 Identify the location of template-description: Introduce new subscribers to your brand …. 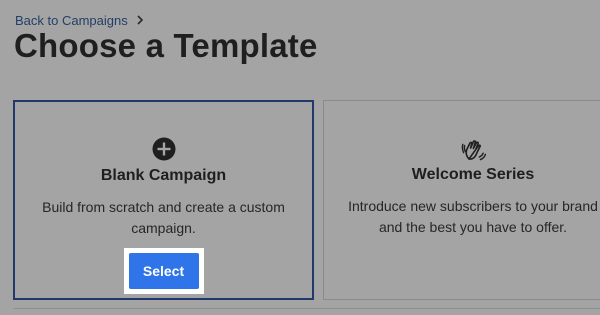
(462, 217).